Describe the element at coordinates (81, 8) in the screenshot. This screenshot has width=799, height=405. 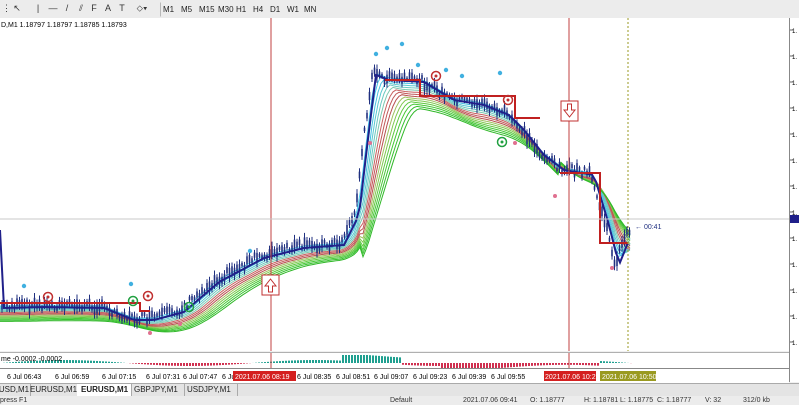
I see `channel-icon: ⫽` at that location.